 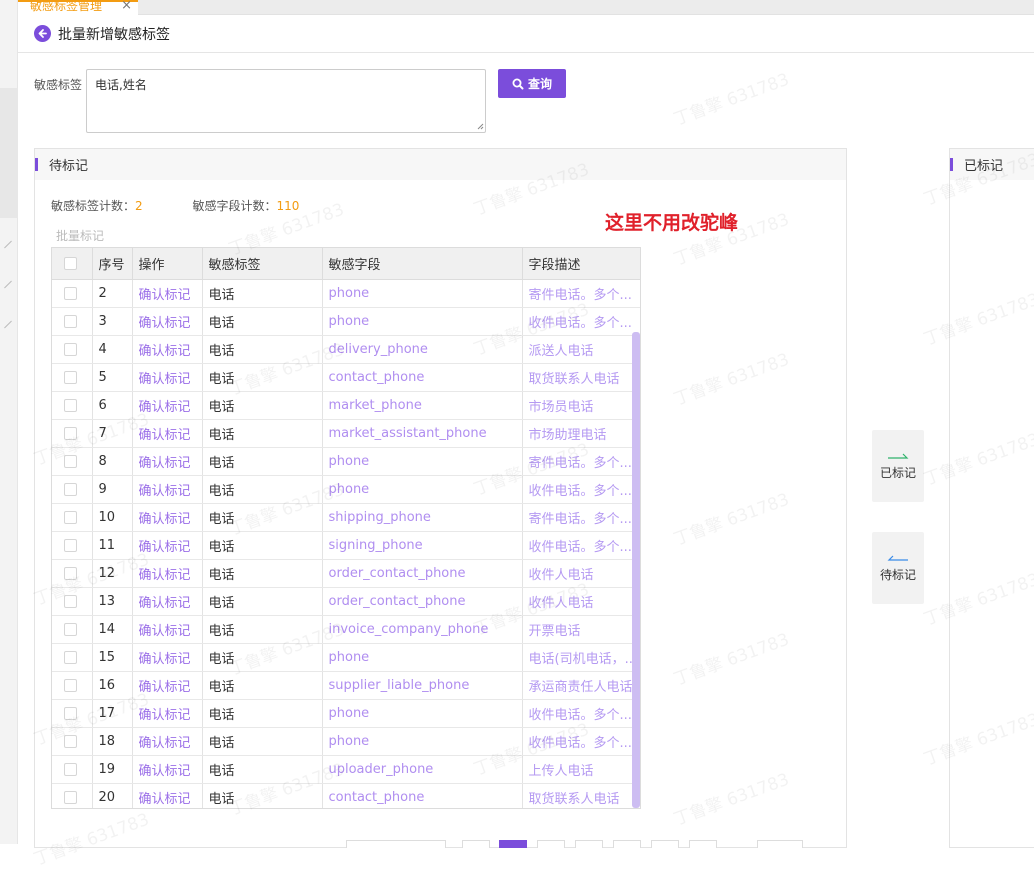 What do you see at coordinates (476, 844) in the screenshot?
I see `prev-page-button` at bounding box center [476, 844].